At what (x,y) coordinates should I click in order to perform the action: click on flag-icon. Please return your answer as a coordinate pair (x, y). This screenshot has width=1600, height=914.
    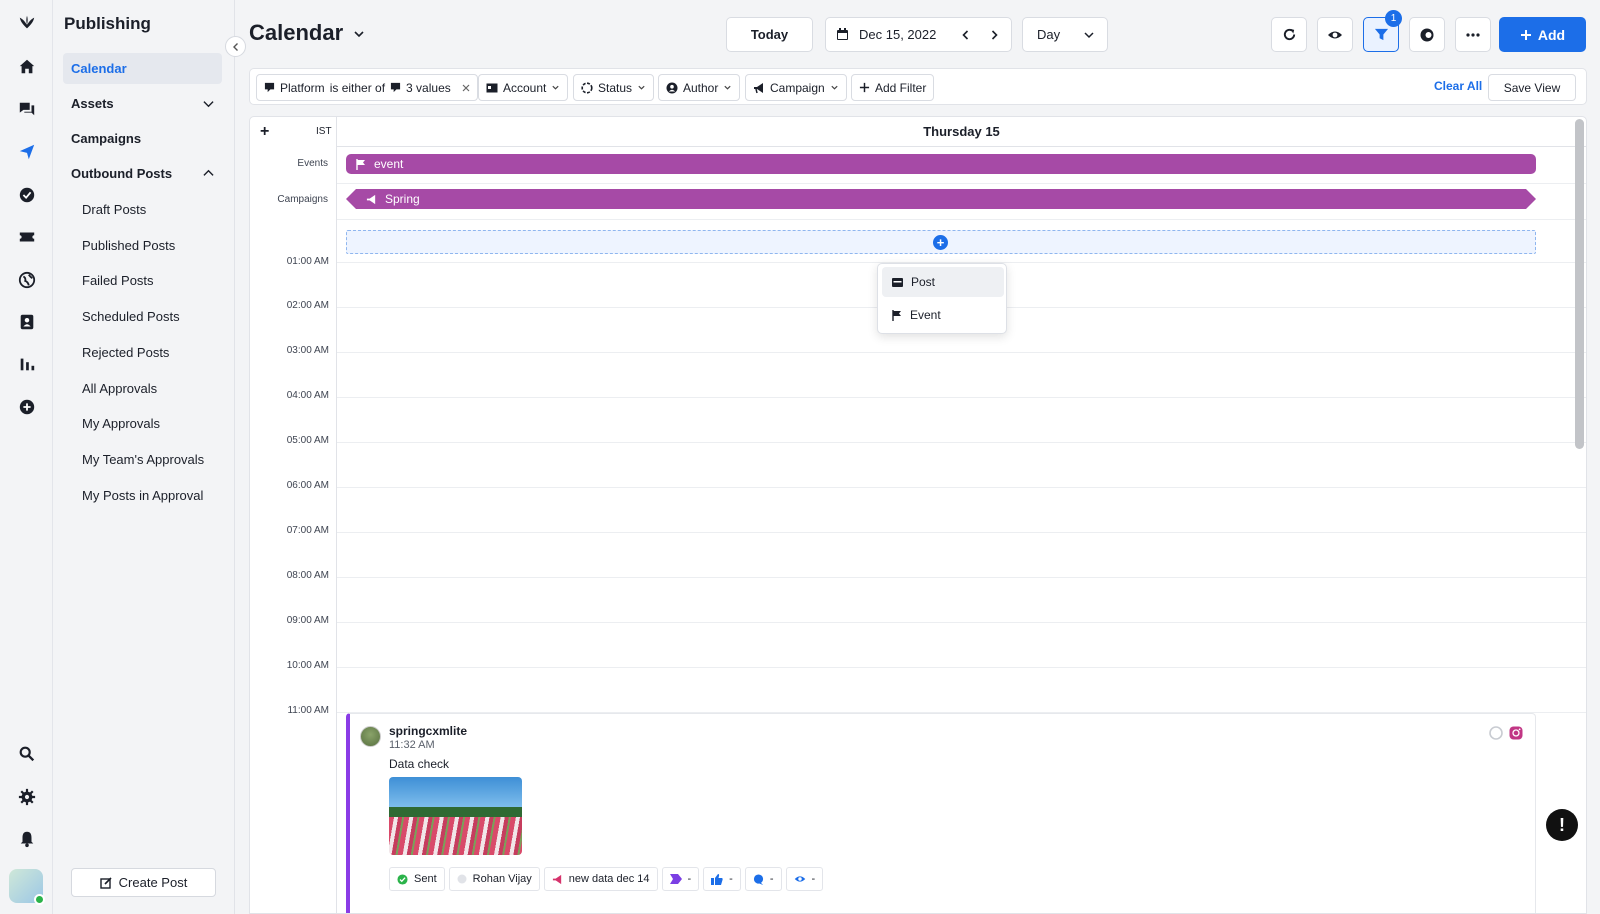
    Looking at the image, I should click on (360, 164).